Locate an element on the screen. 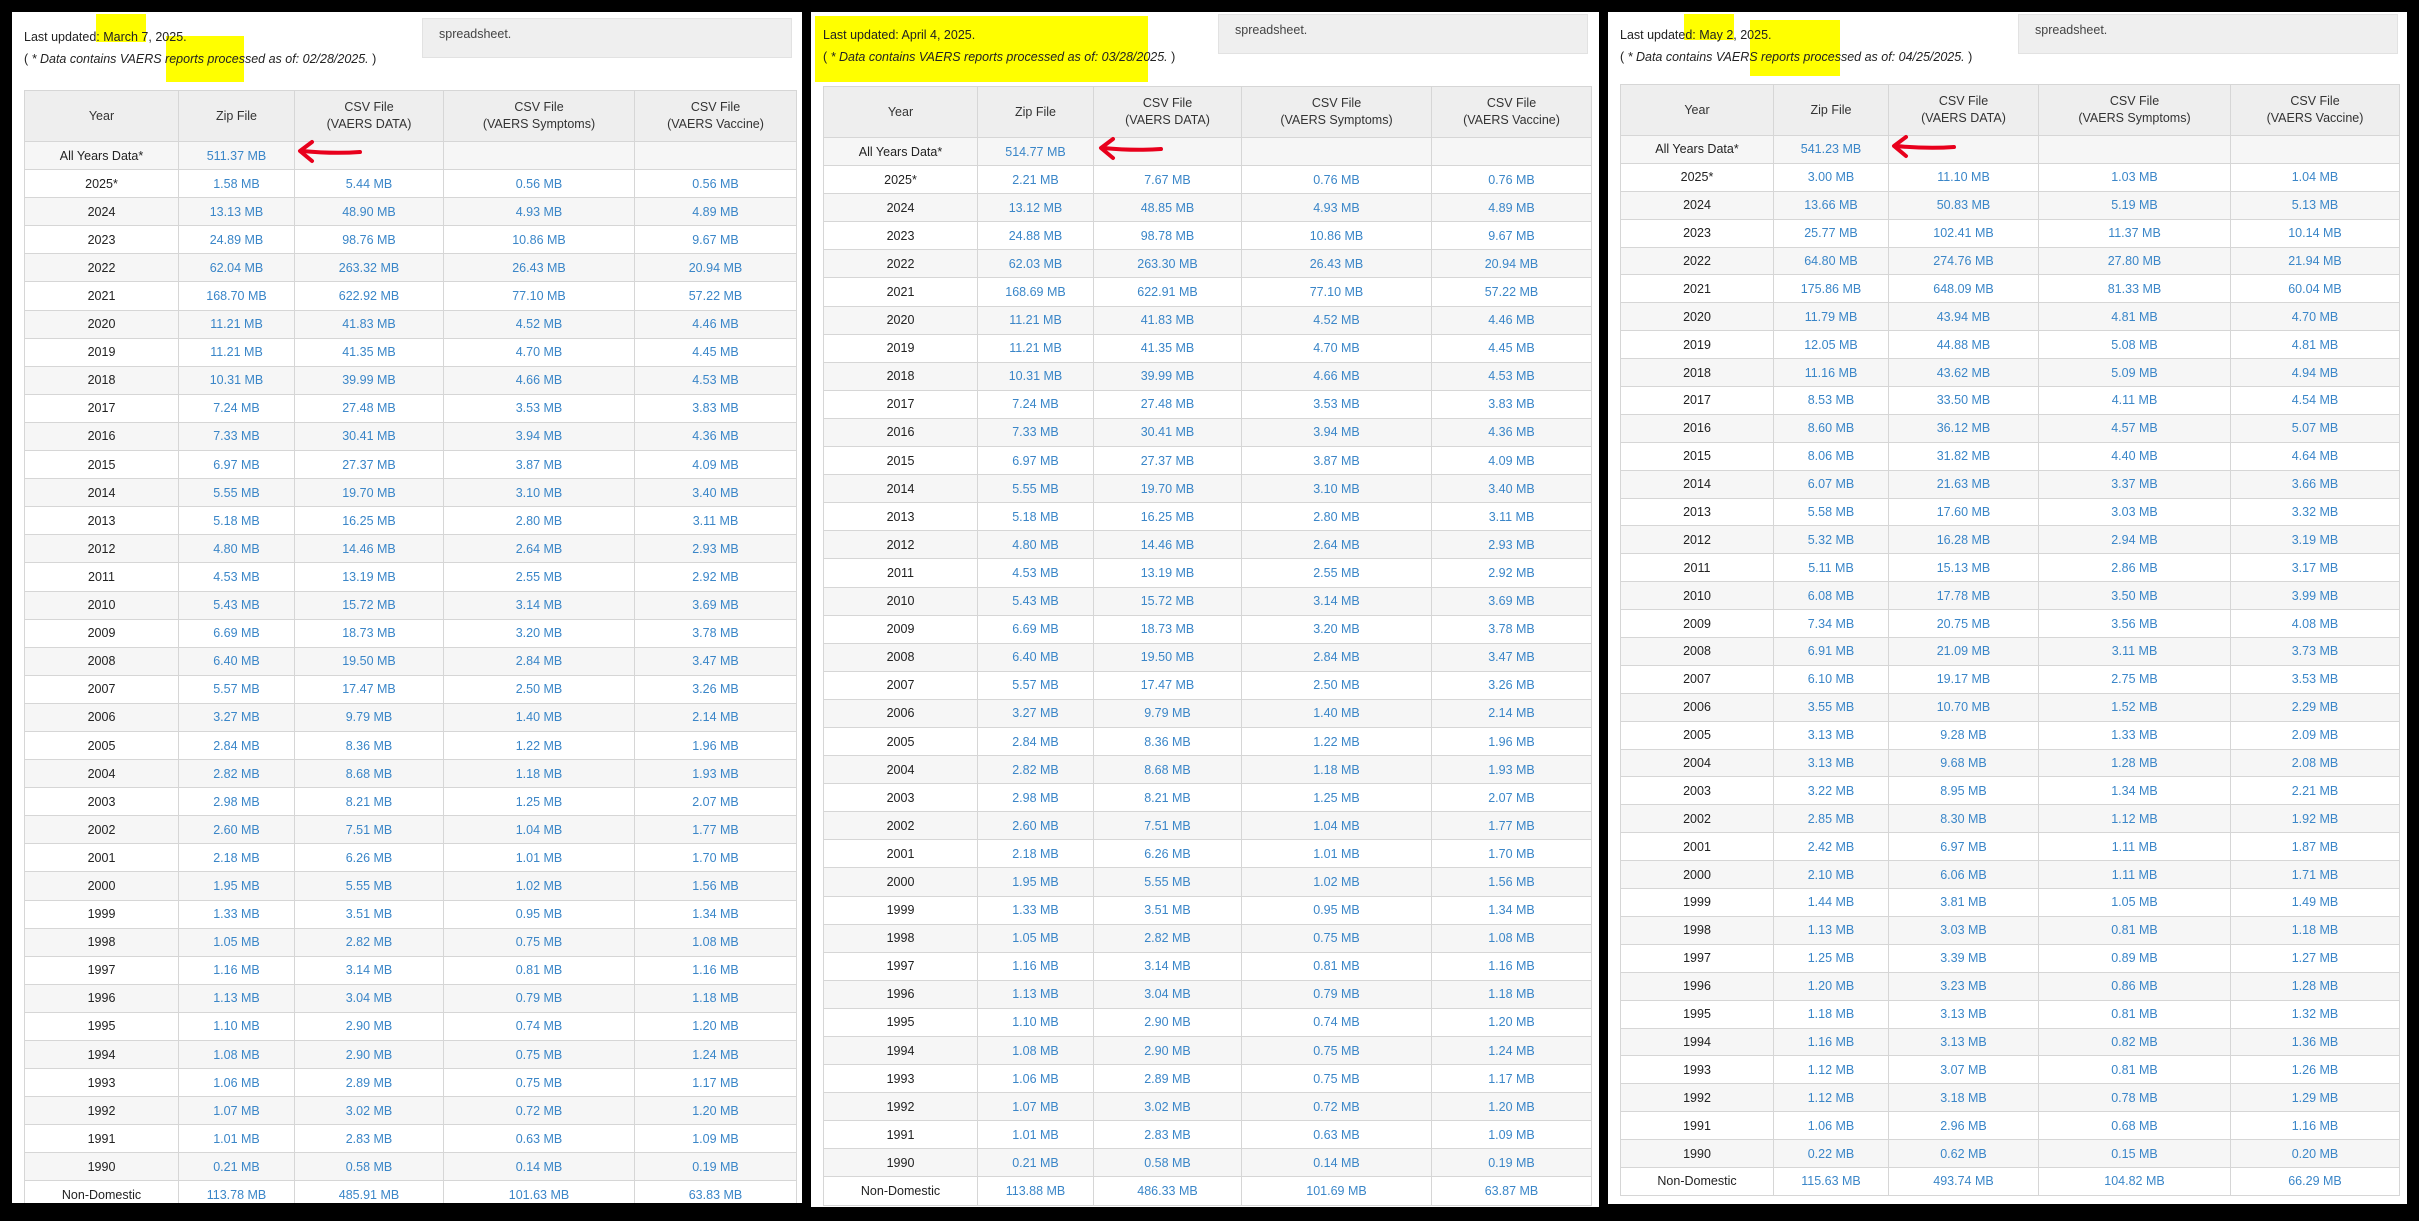  file-size-cell: 7.34 MB is located at coordinates (1831, 624).